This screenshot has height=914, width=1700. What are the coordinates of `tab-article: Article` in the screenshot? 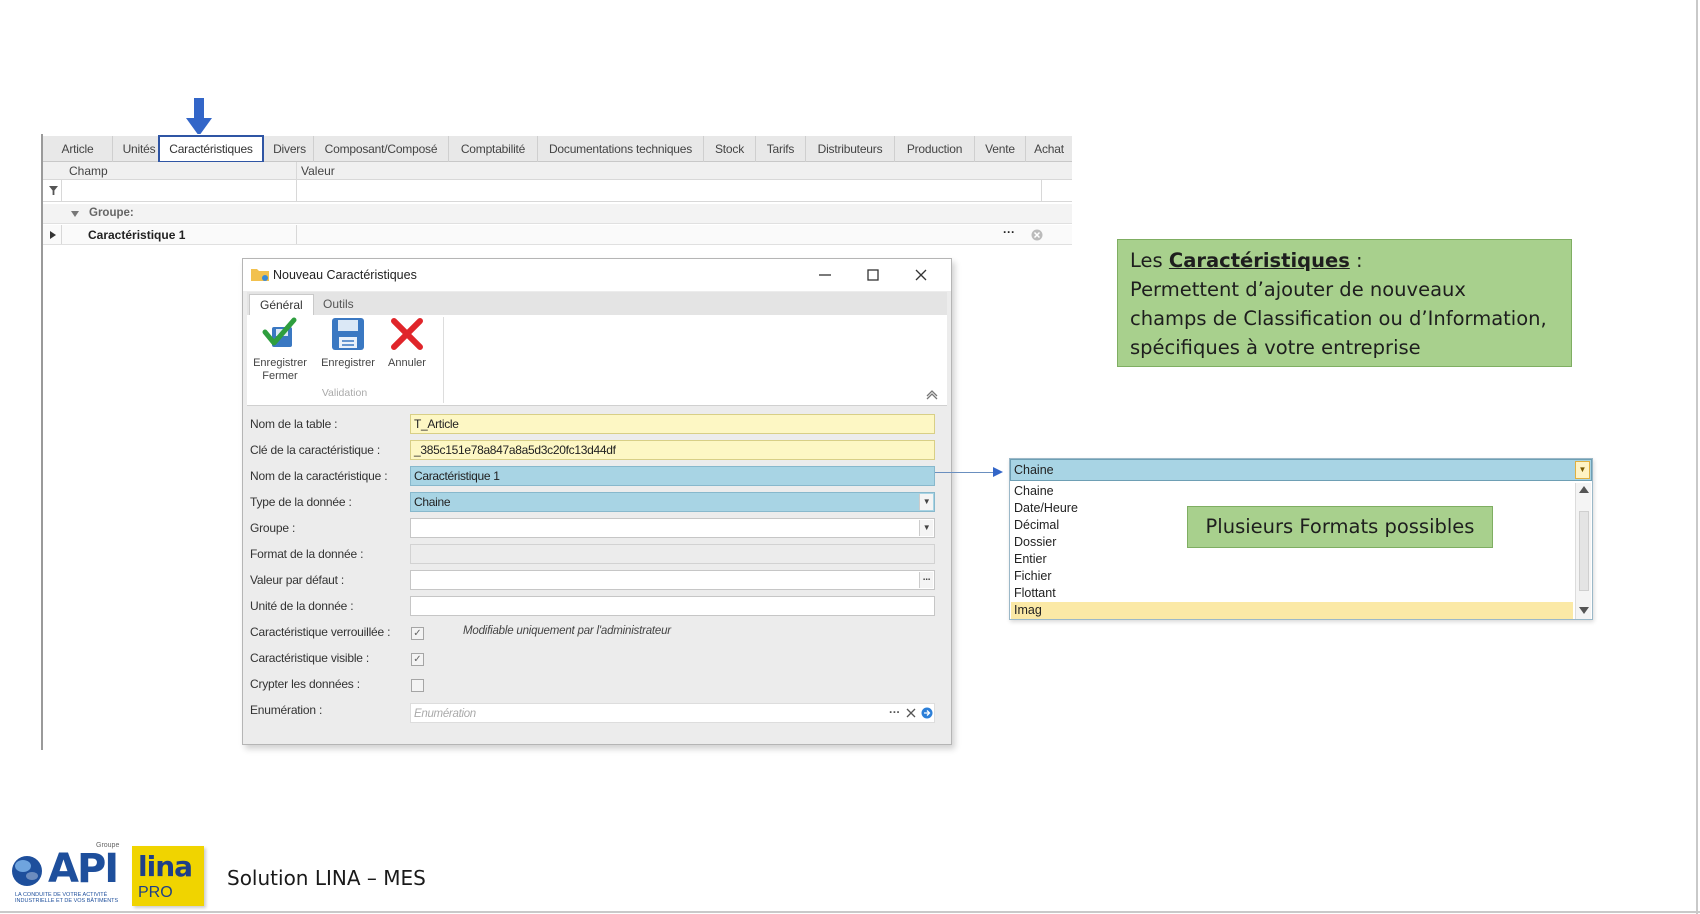 It's located at (78, 149).